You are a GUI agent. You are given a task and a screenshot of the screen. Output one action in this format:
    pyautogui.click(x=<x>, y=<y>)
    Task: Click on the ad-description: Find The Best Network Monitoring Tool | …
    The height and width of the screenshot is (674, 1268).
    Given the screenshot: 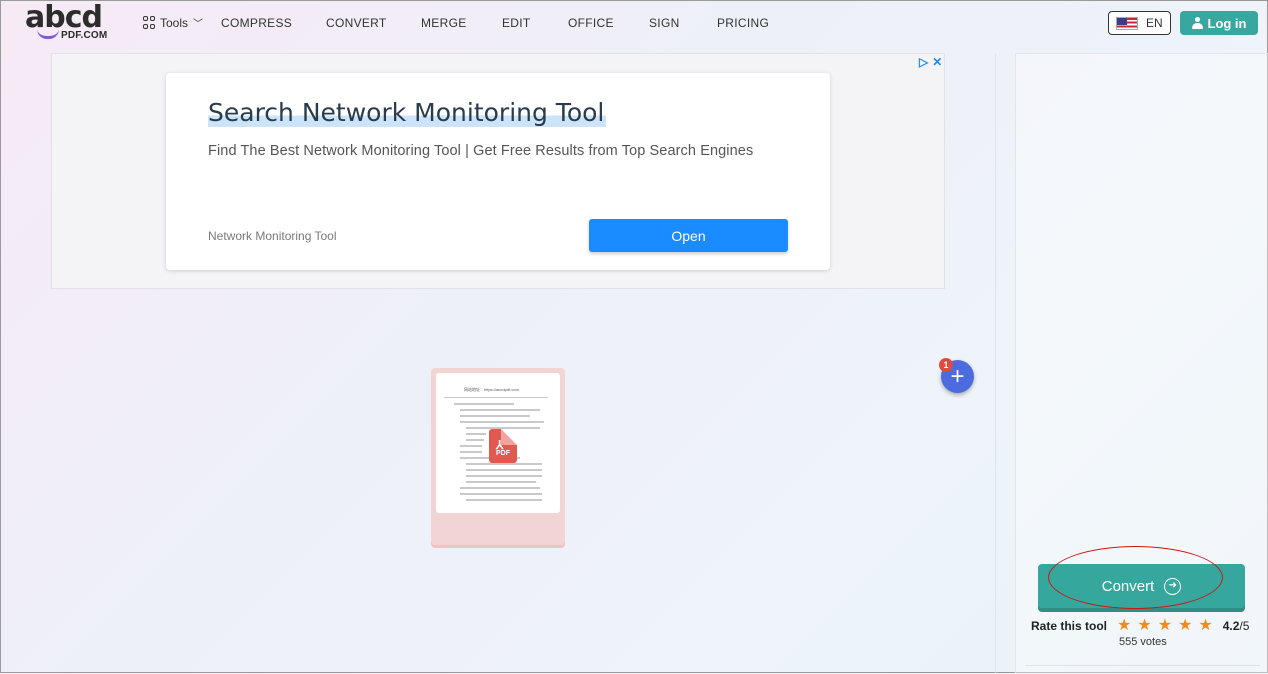 What is the action you would take?
    pyautogui.click(x=481, y=151)
    